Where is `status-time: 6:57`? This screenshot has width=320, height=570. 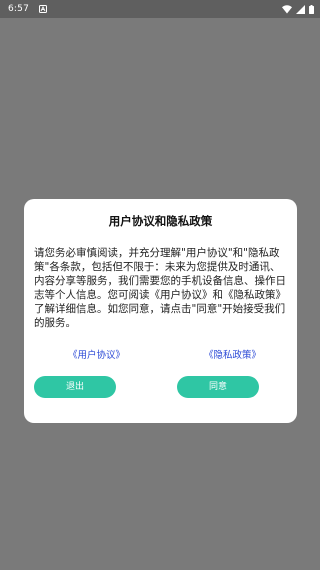 status-time: 6:57 is located at coordinates (19, 9).